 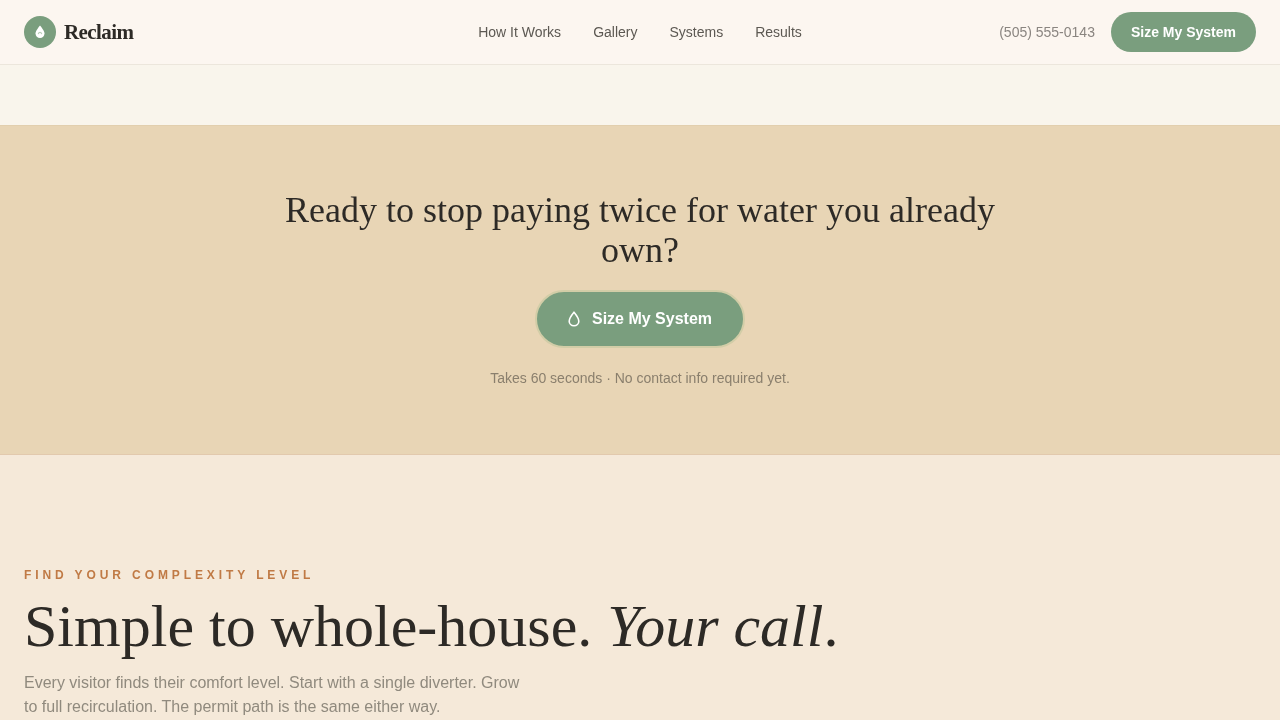 What do you see at coordinates (696, 32) in the screenshot?
I see `nav-link: Systems` at bounding box center [696, 32].